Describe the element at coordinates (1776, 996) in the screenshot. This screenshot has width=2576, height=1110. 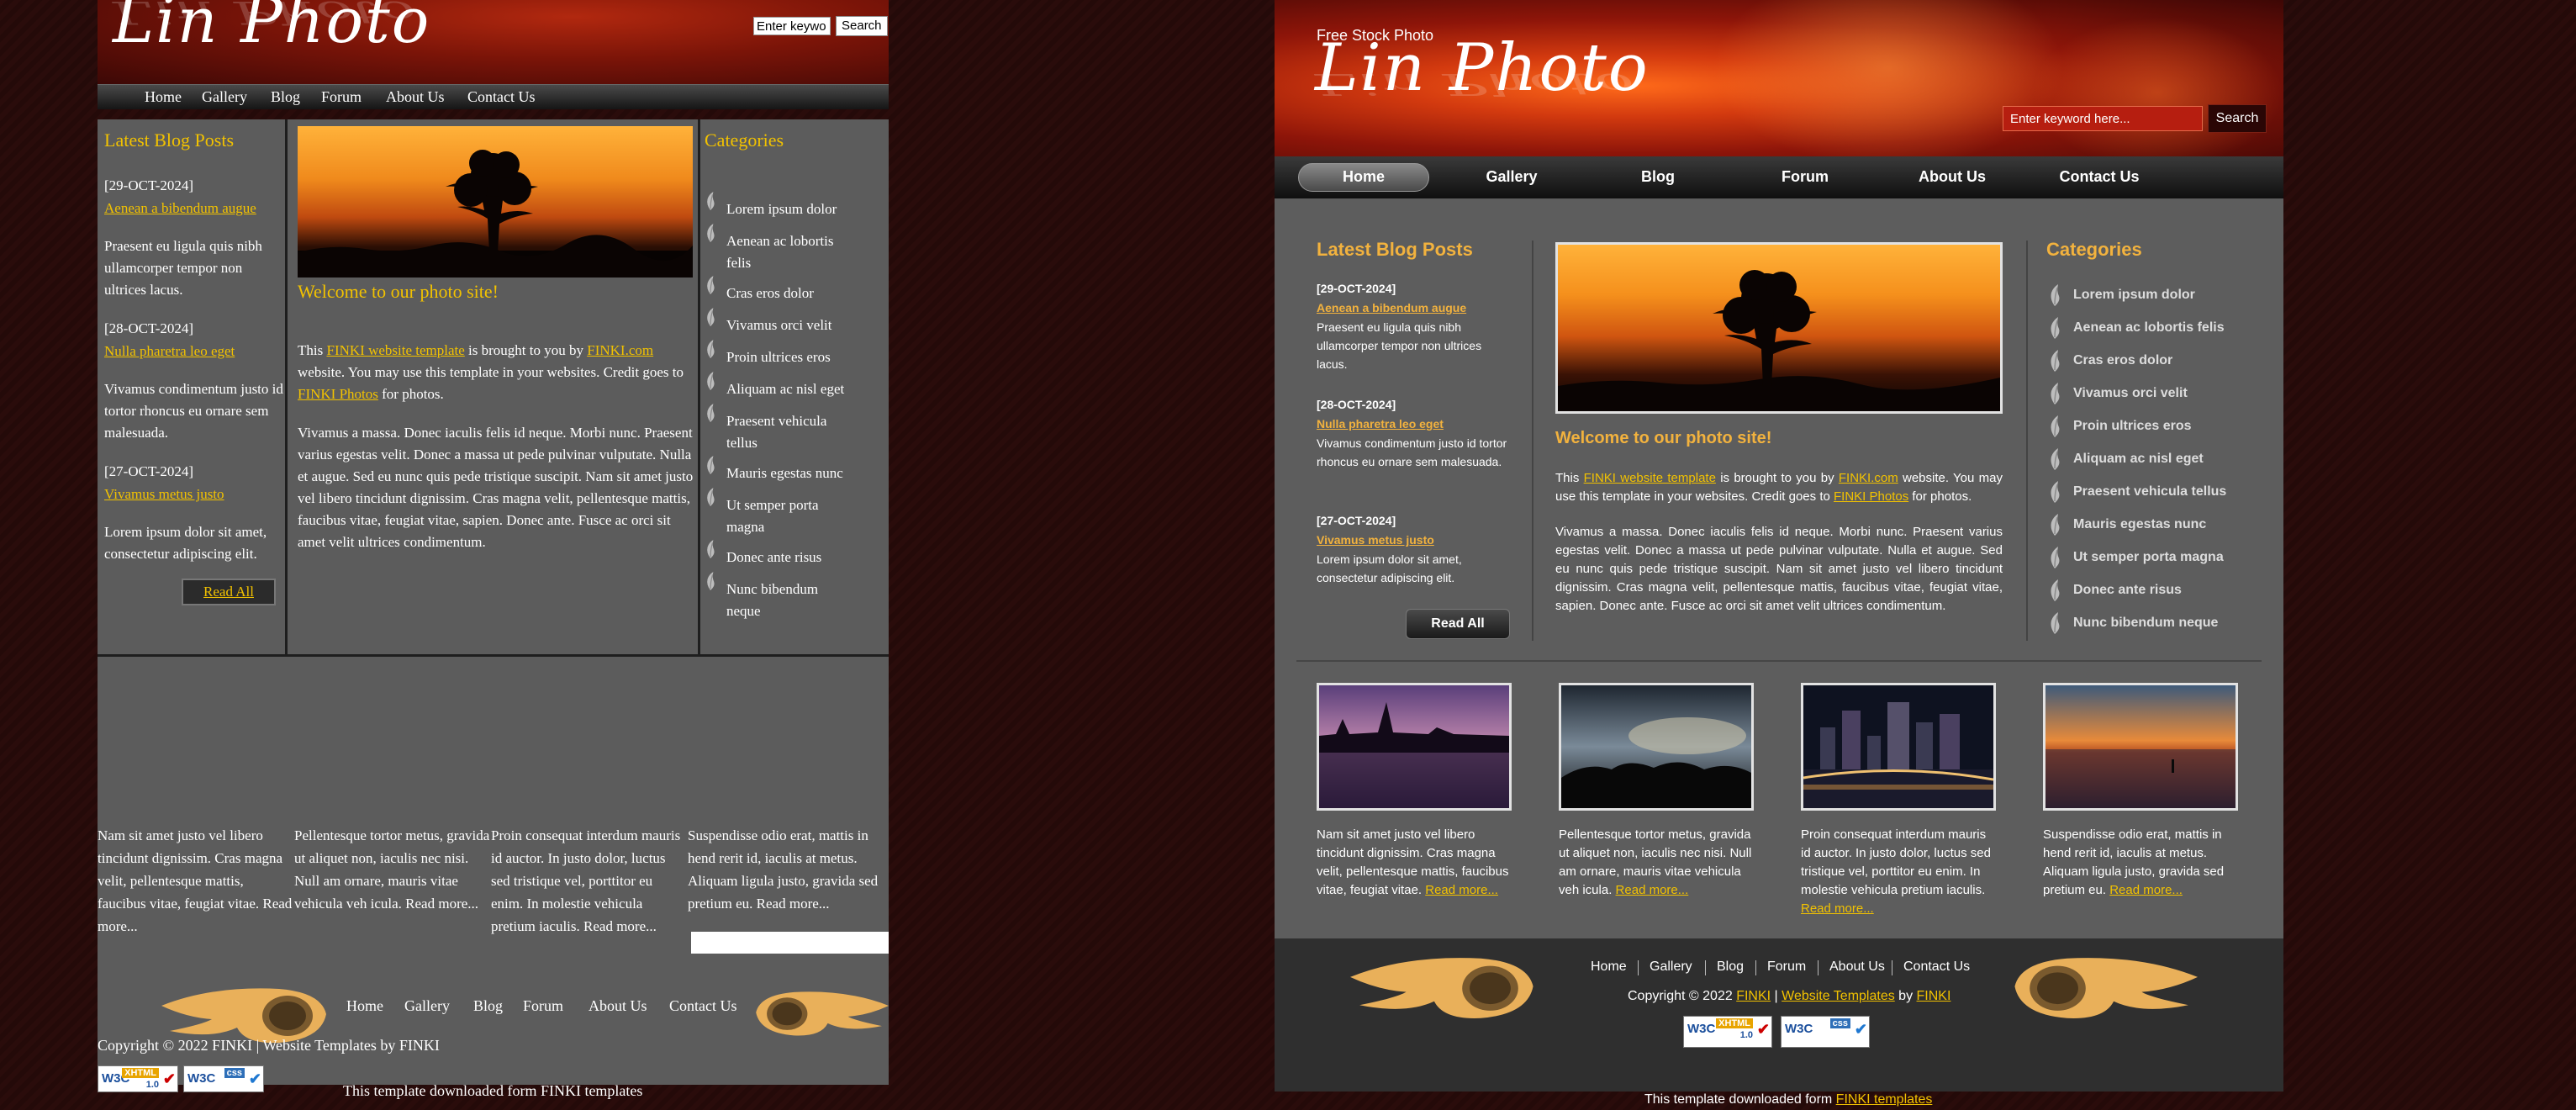
I see `copyright-text: |` at that location.